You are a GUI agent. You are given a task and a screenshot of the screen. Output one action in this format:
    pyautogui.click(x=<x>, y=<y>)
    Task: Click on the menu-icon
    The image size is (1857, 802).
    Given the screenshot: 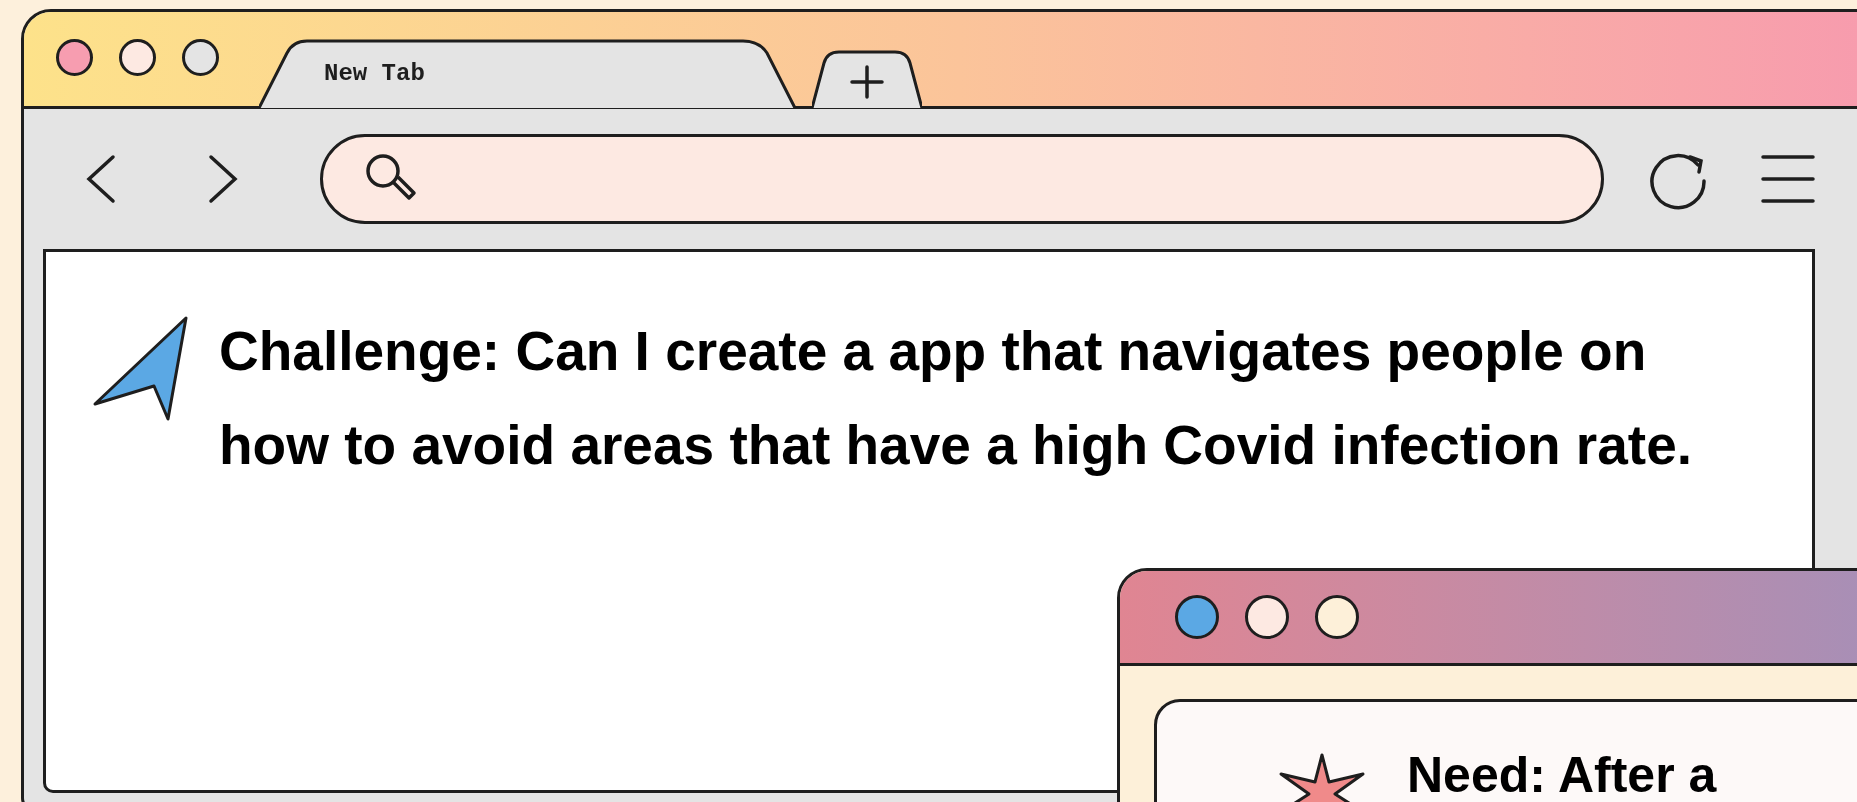 What is the action you would take?
    pyautogui.click(x=1788, y=179)
    